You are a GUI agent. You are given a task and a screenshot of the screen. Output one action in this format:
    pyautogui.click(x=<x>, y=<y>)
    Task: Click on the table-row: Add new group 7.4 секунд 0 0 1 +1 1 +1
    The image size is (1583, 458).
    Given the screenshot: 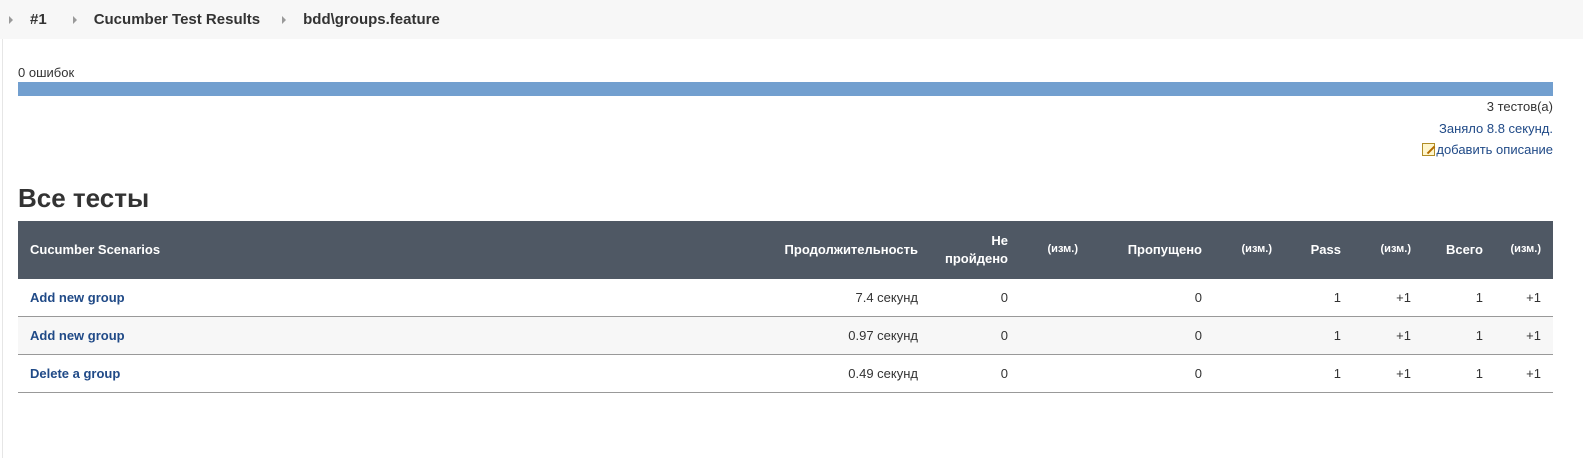 What is the action you would take?
    pyautogui.click(x=785, y=298)
    